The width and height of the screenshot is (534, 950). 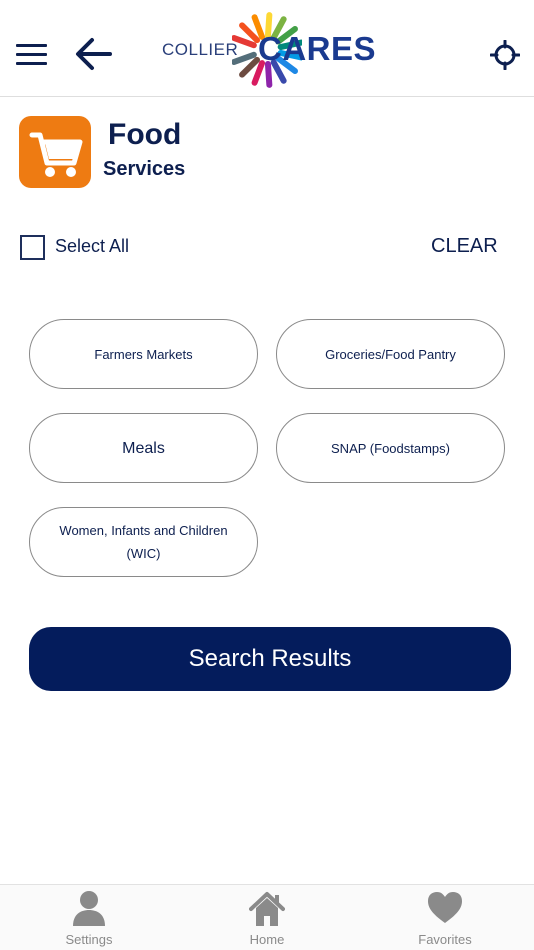 What do you see at coordinates (317, 48) in the screenshot?
I see `logo-text-big: CARES` at bounding box center [317, 48].